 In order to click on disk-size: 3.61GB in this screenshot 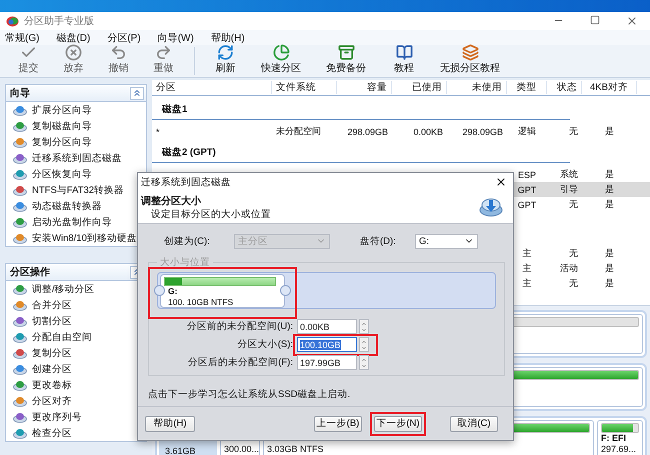, I will do `click(180, 450)`.